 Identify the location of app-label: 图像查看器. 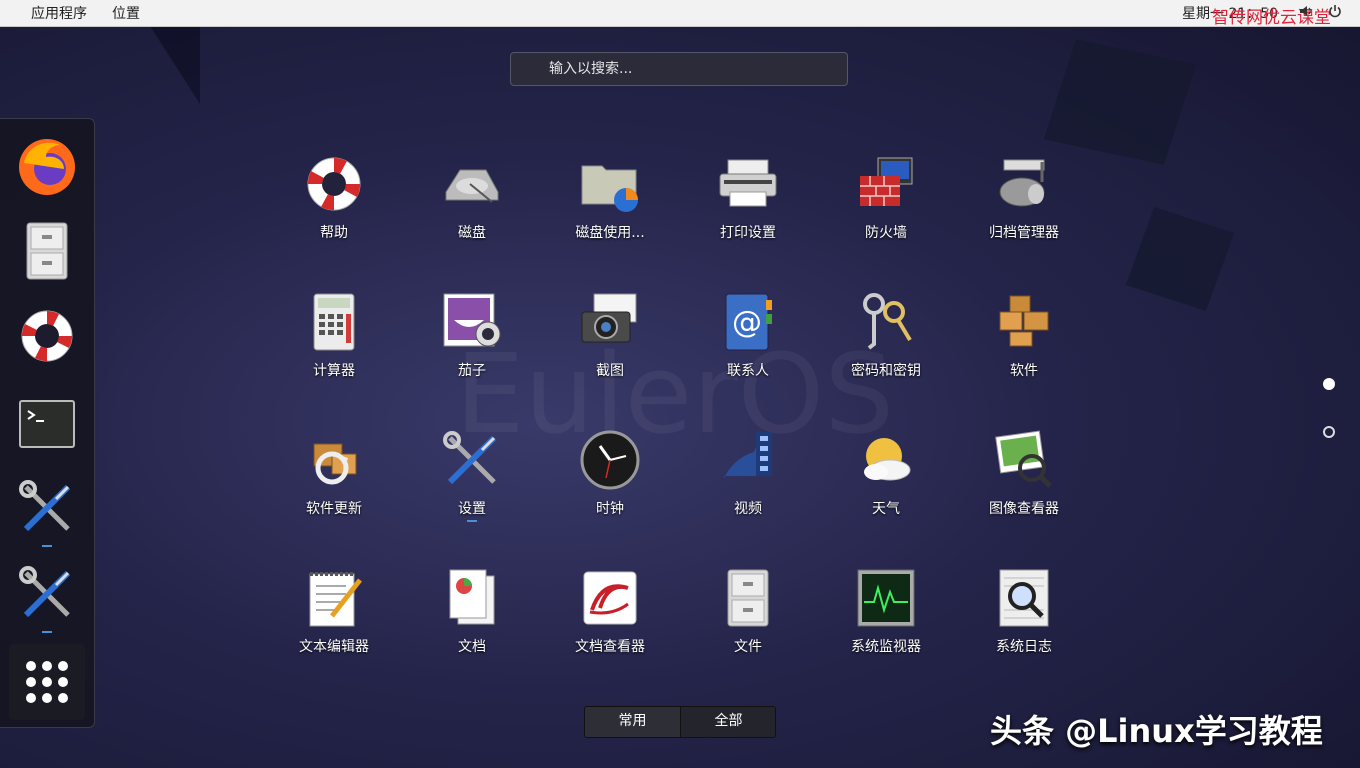
(1024, 509).